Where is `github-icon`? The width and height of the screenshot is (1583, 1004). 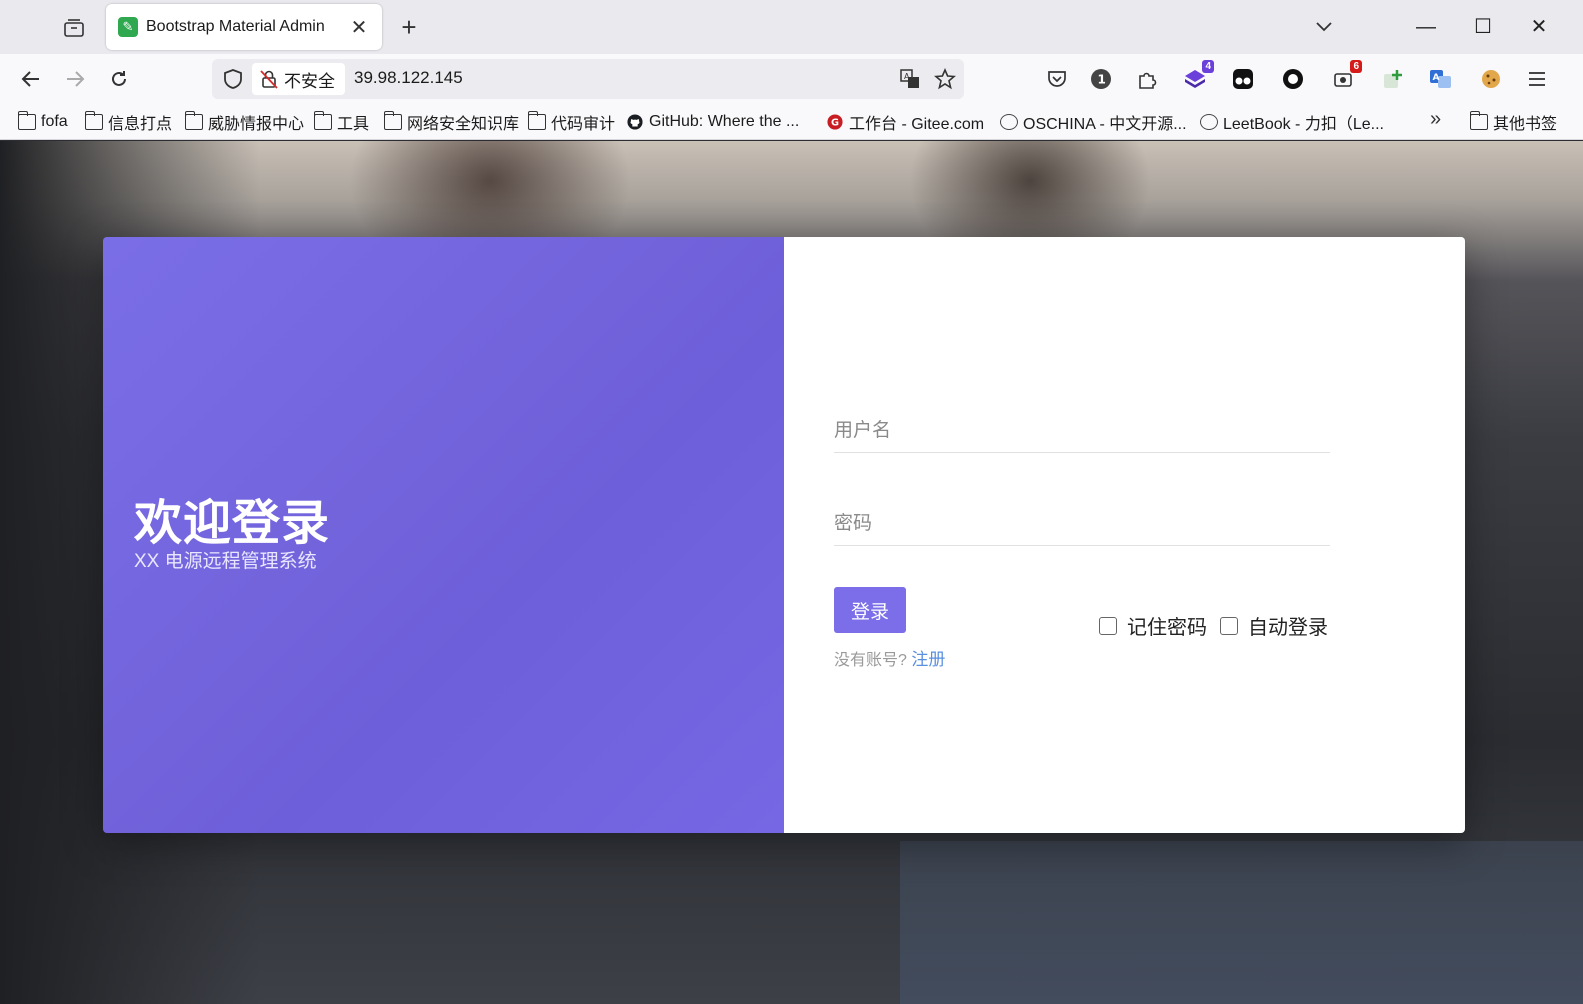 github-icon is located at coordinates (635, 122).